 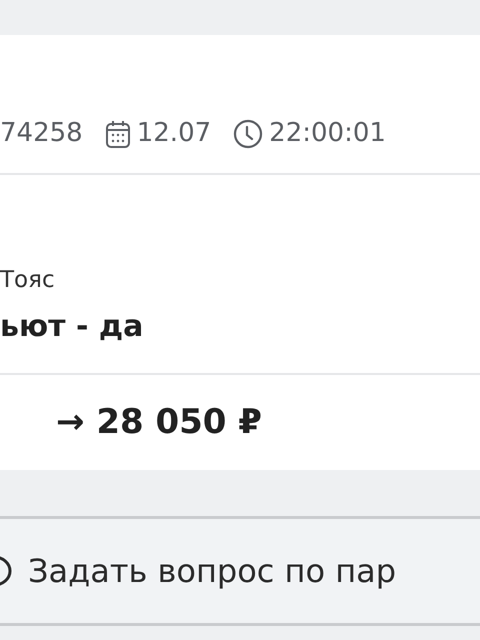 What do you see at coordinates (174, 133) in the screenshot?
I see `order-date: 12.07` at bounding box center [174, 133].